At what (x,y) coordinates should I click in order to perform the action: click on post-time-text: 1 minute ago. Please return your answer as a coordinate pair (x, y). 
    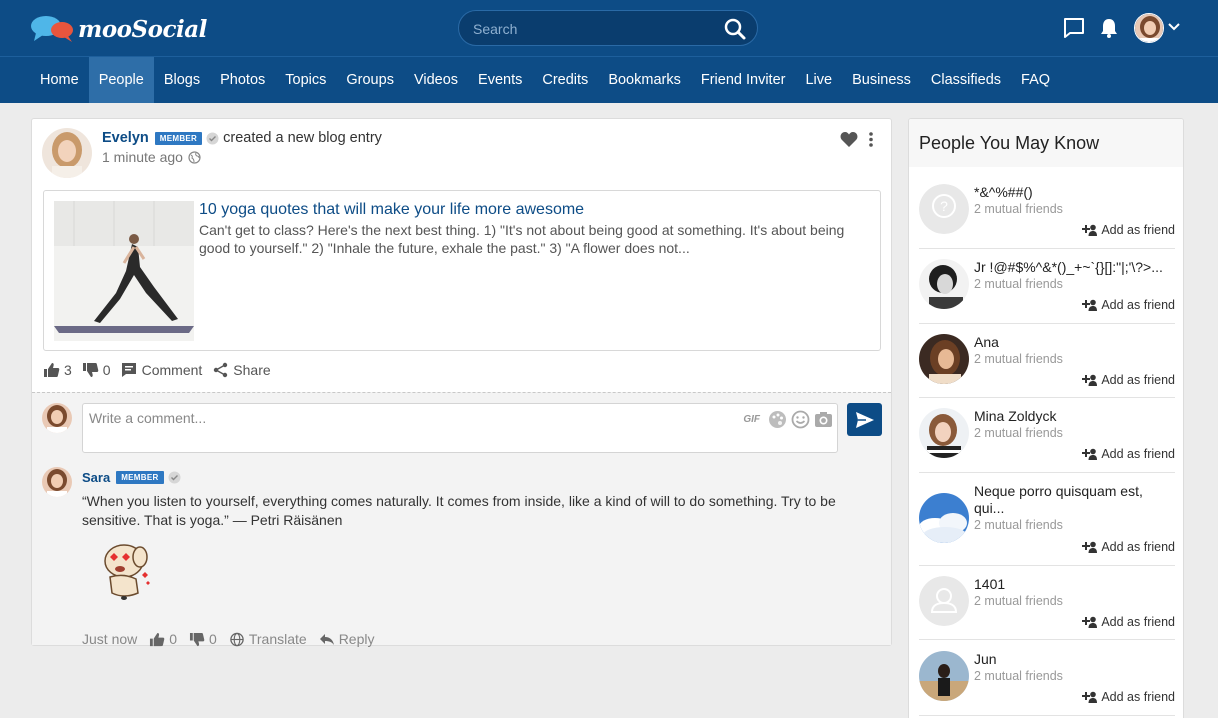
    Looking at the image, I should click on (142, 157).